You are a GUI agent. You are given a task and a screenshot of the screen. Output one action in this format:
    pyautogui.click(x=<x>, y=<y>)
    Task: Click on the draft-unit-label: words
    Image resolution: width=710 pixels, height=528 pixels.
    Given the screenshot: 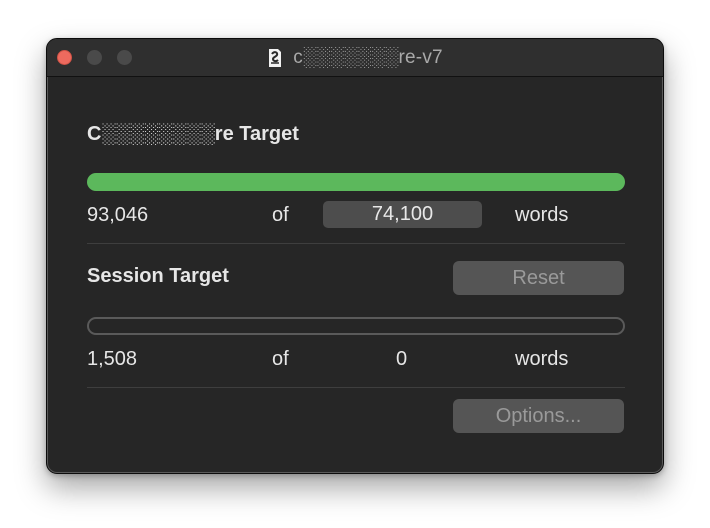 What is the action you would take?
    pyautogui.click(x=542, y=215)
    